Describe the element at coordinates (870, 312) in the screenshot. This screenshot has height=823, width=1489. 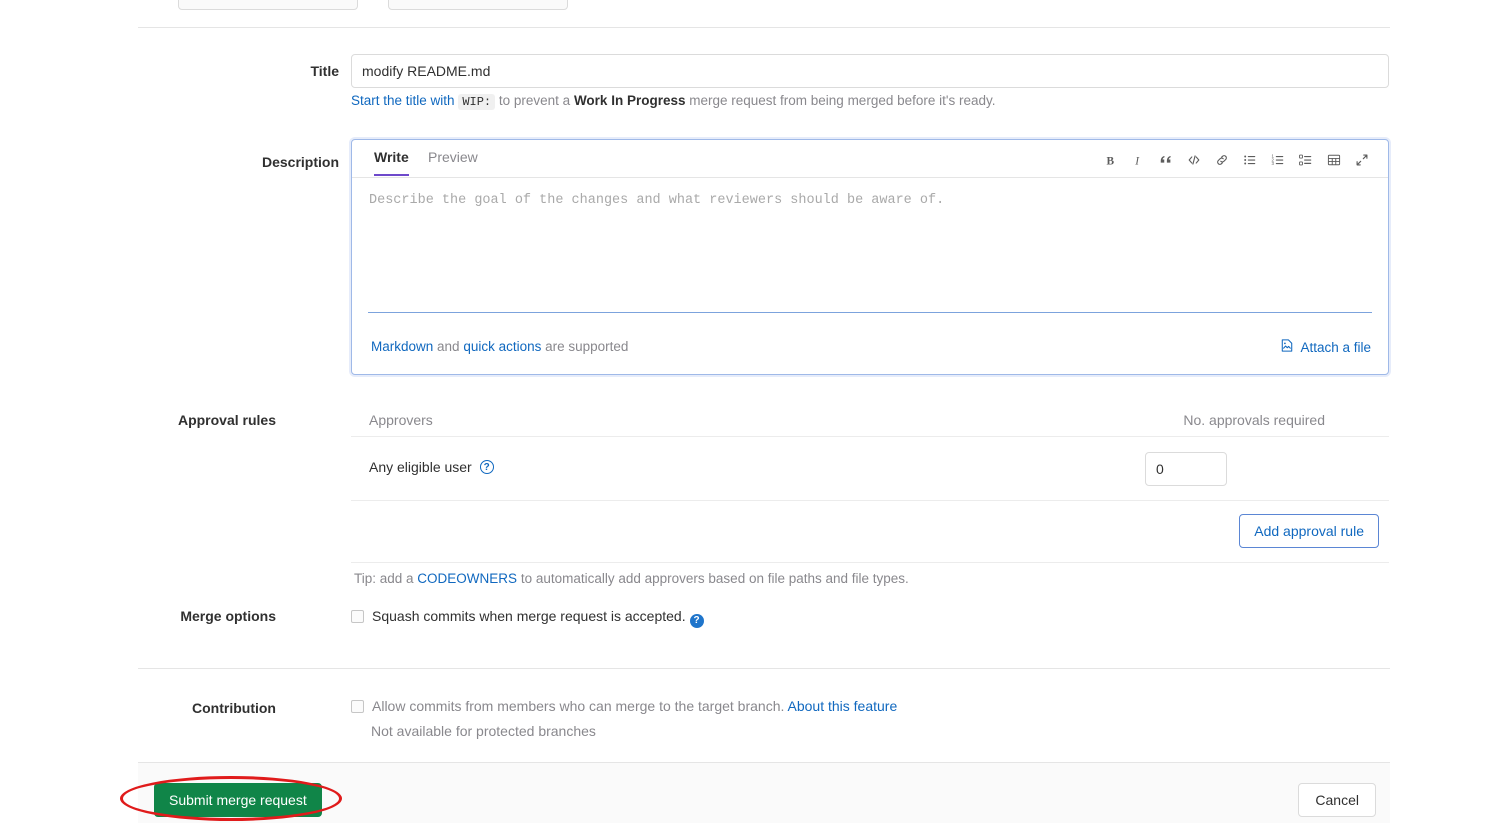
I see `description-divider` at that location.